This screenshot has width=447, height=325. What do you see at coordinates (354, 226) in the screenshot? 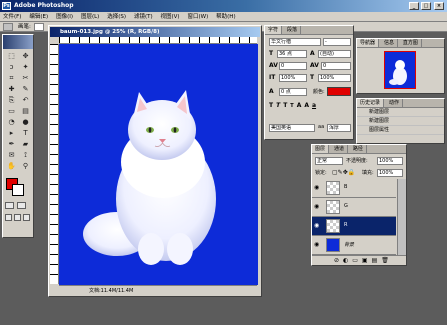
I see `layer-row-selected: ◉ R` at bounding box center [354, 226].